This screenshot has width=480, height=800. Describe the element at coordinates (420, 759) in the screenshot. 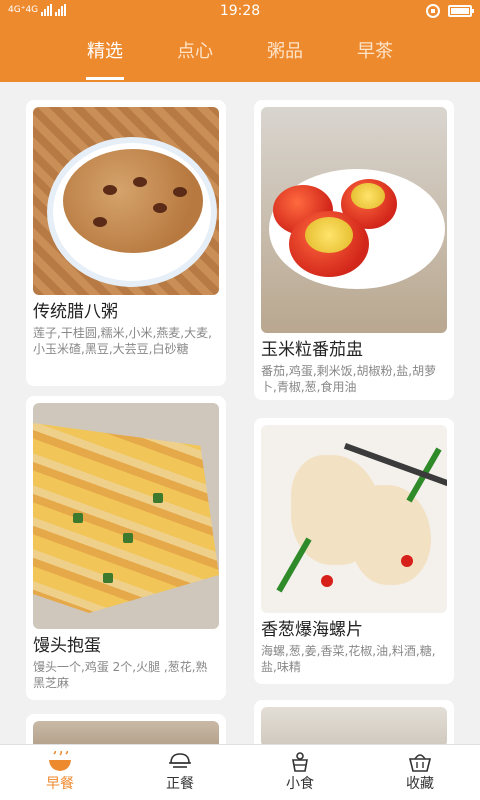

I see `basket-icon` at that location.